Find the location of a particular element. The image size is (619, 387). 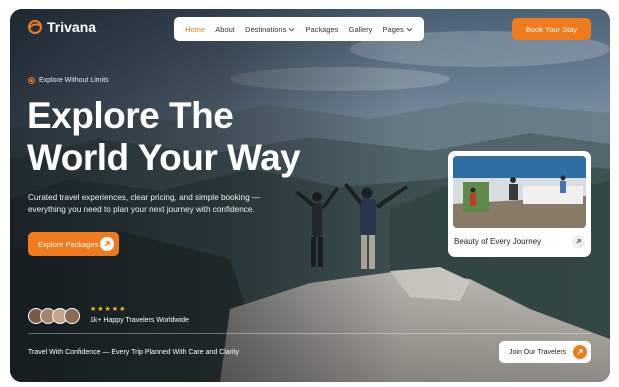

target-icon is located at coordinates (31, 80).